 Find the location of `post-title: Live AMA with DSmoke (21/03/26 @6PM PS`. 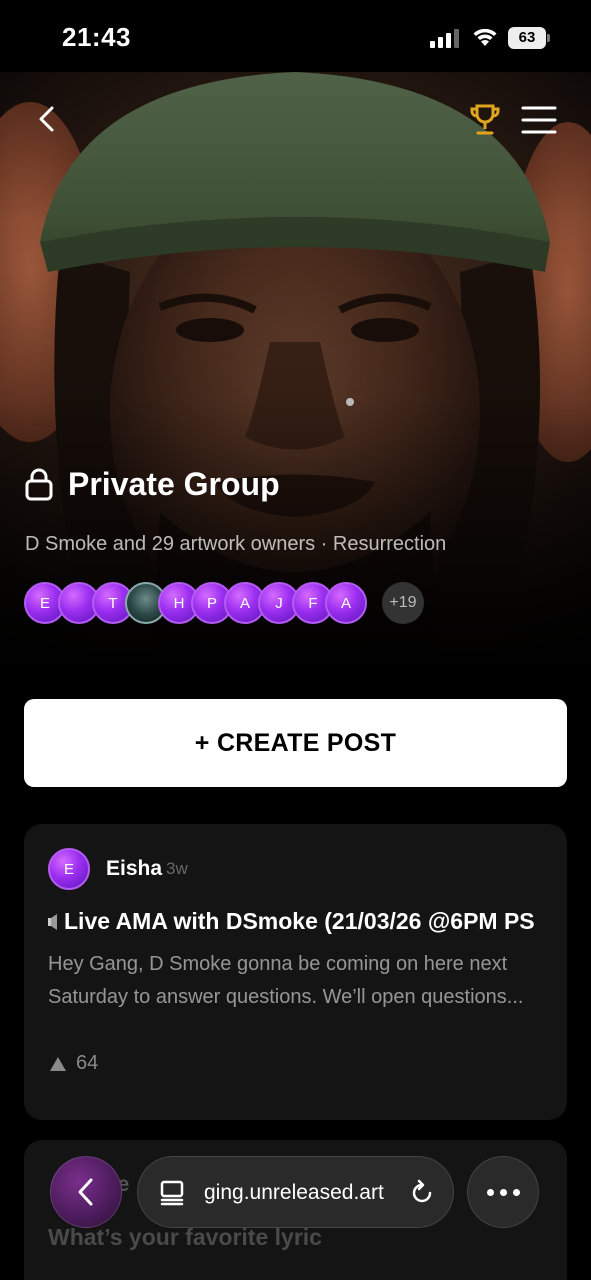

post-title: Live AMA with DSmoke (21/03/26 @6PM PS is located at coordinates (307, 921).